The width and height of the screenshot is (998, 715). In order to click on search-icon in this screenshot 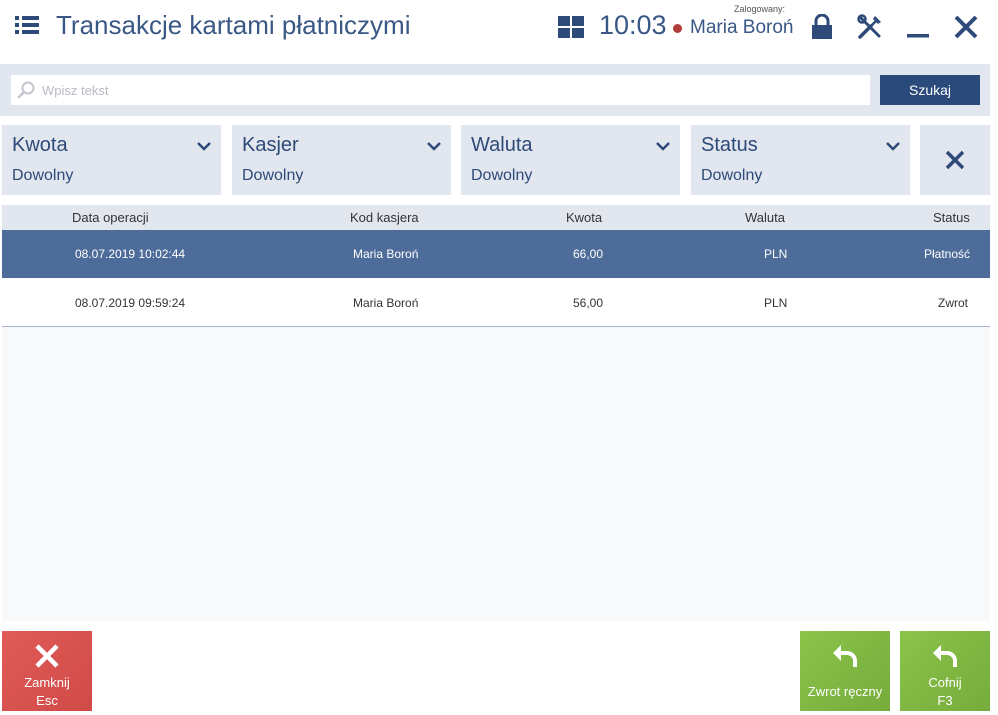, I will do `click(26, 90)`.